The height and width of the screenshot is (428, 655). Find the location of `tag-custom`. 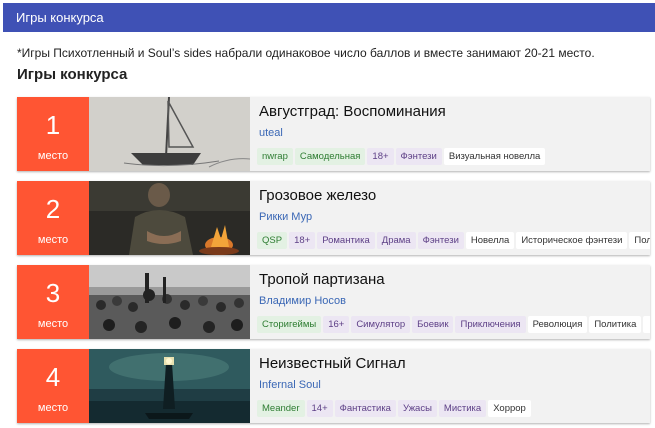

tag-custom is located at coordinates (646, 324).